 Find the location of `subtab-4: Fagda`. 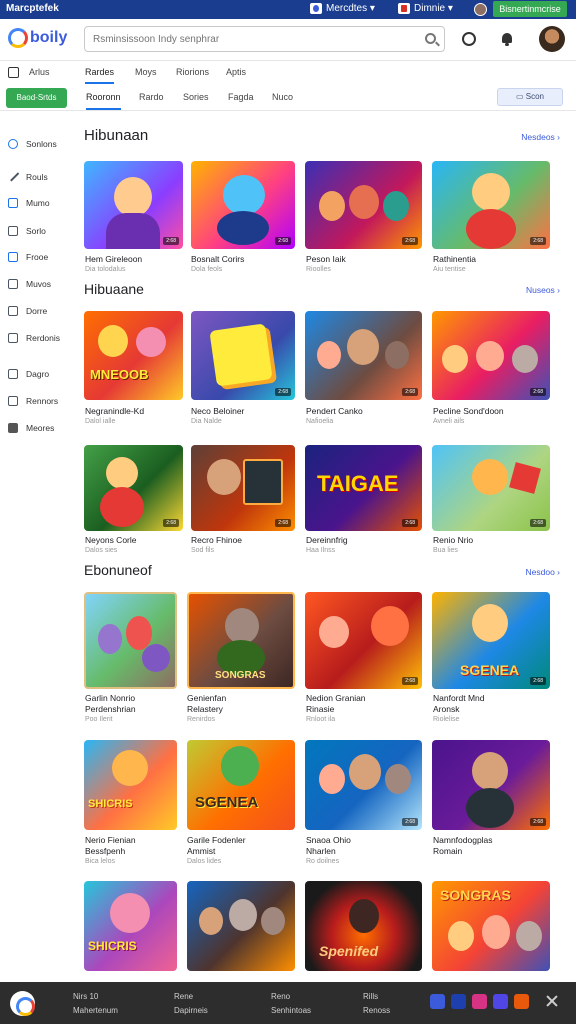

subtab-4: Fagda is located at coordinates (241, 97).